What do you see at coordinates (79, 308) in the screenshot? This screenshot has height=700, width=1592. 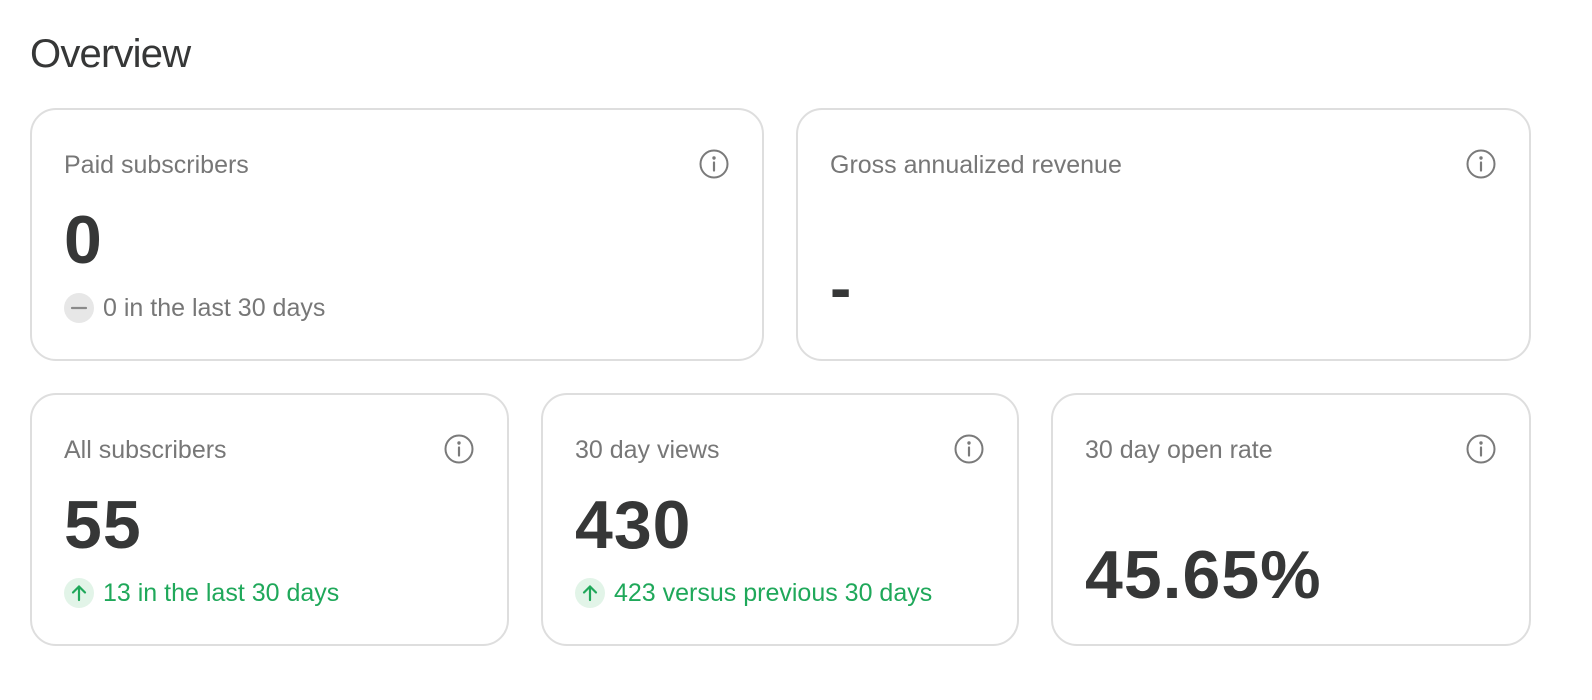 I see `minus-icon` at bounding box center [79, 308].